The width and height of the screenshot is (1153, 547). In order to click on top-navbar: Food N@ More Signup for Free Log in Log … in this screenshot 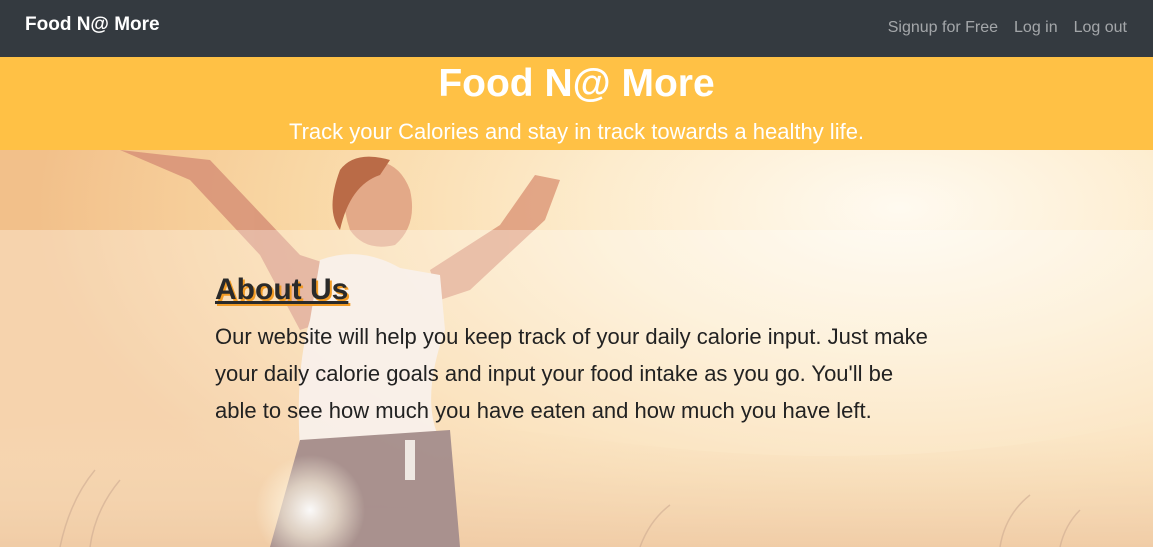, I will do `click(576, 28)`.